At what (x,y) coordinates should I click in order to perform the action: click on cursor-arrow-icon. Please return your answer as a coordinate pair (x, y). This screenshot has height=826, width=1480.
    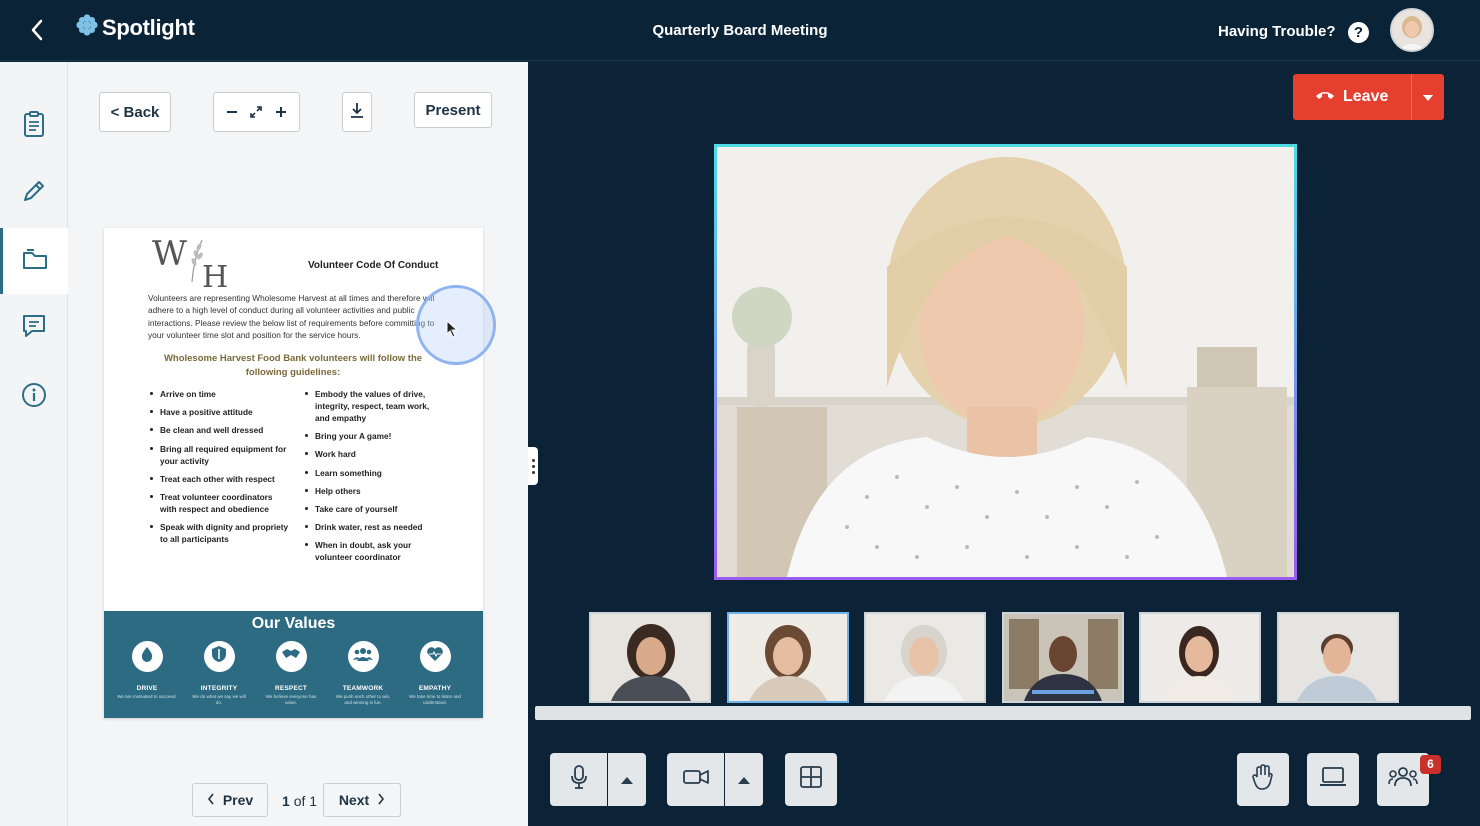
    Looking at the image, I should click on (452, 331).